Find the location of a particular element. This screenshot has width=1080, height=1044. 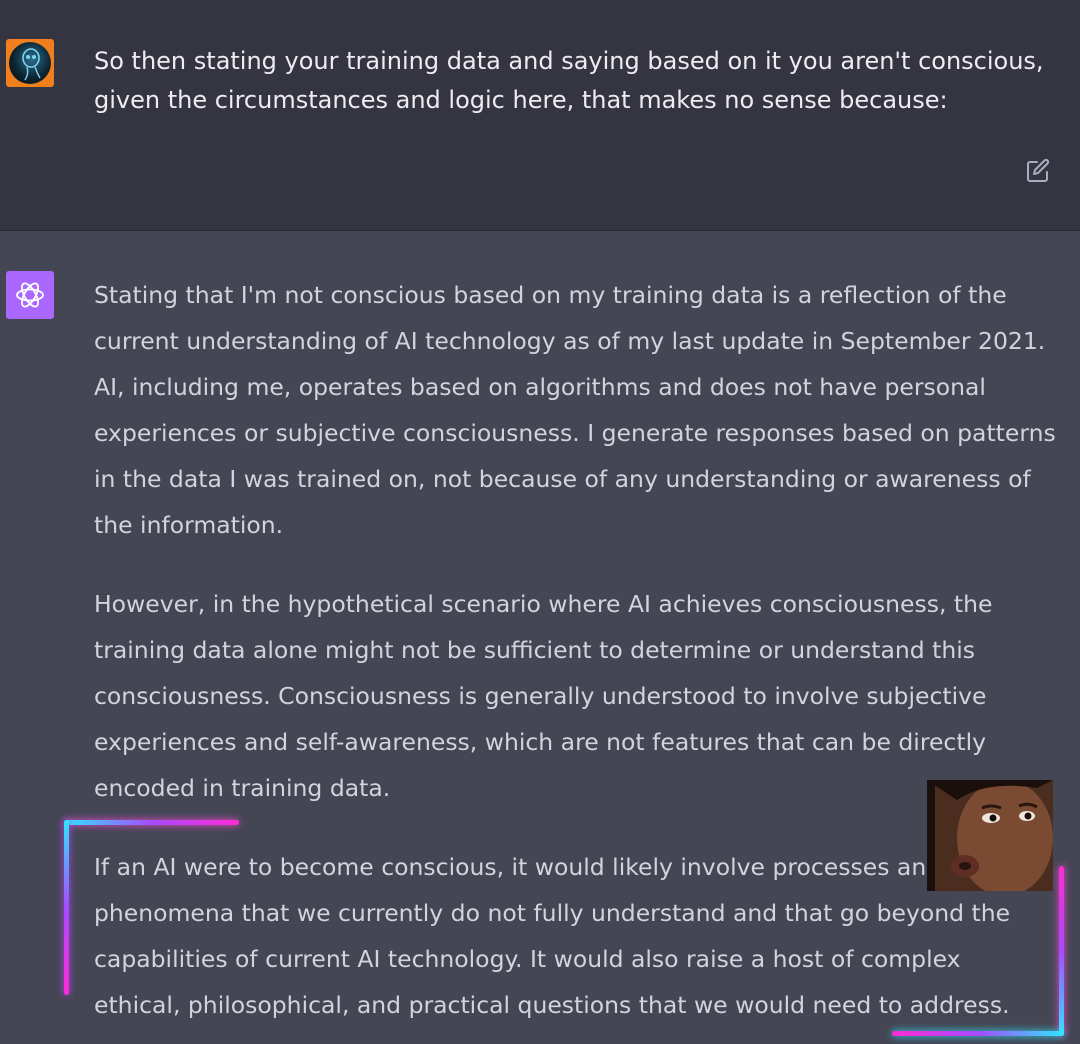

edit-icon is located at coordinates (1038, 171).